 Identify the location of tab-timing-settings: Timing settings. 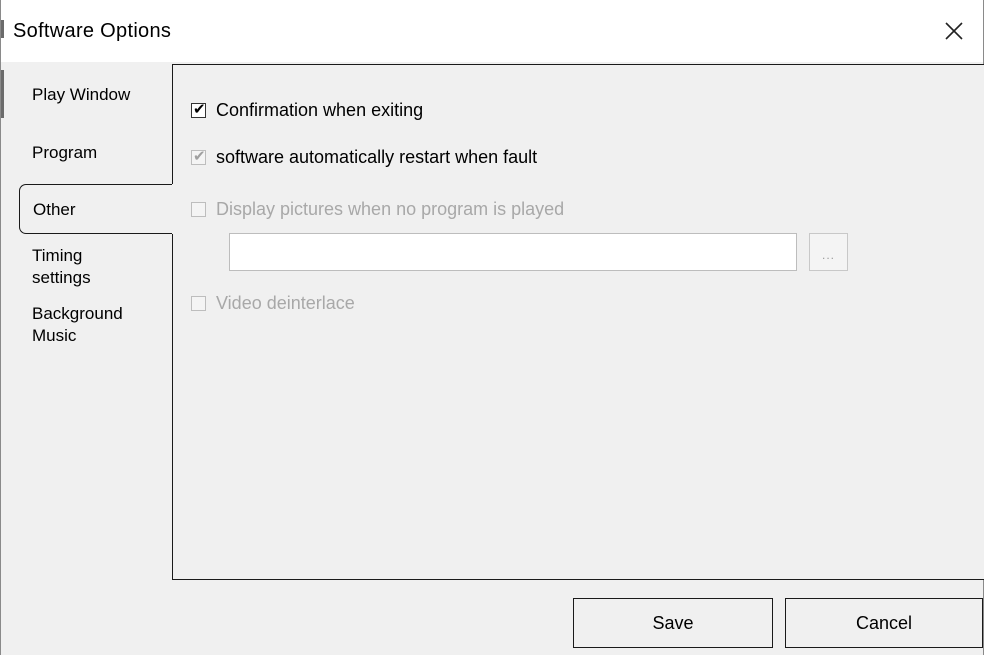
(96, 267).